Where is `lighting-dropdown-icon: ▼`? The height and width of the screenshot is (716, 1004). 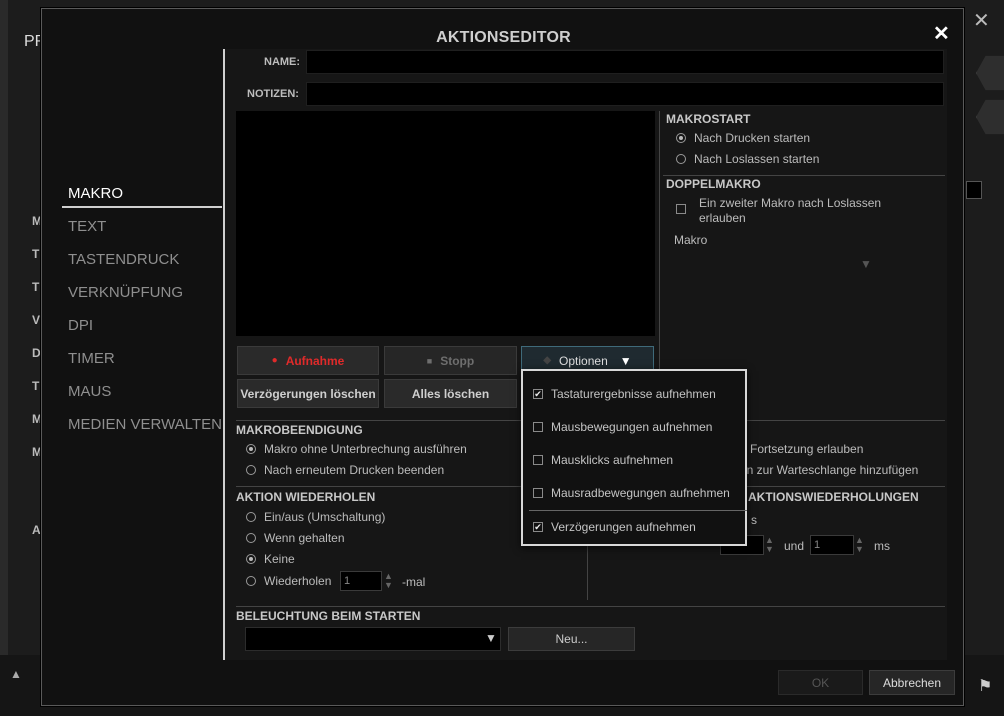 lighting-dropdown-icon: ▼ is located at coordinates (491, 638).